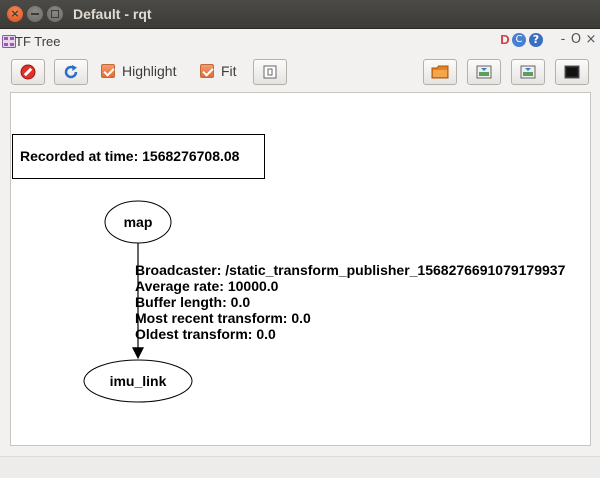  I want to click on reload-plugin-icon: C, so click(519, 40).